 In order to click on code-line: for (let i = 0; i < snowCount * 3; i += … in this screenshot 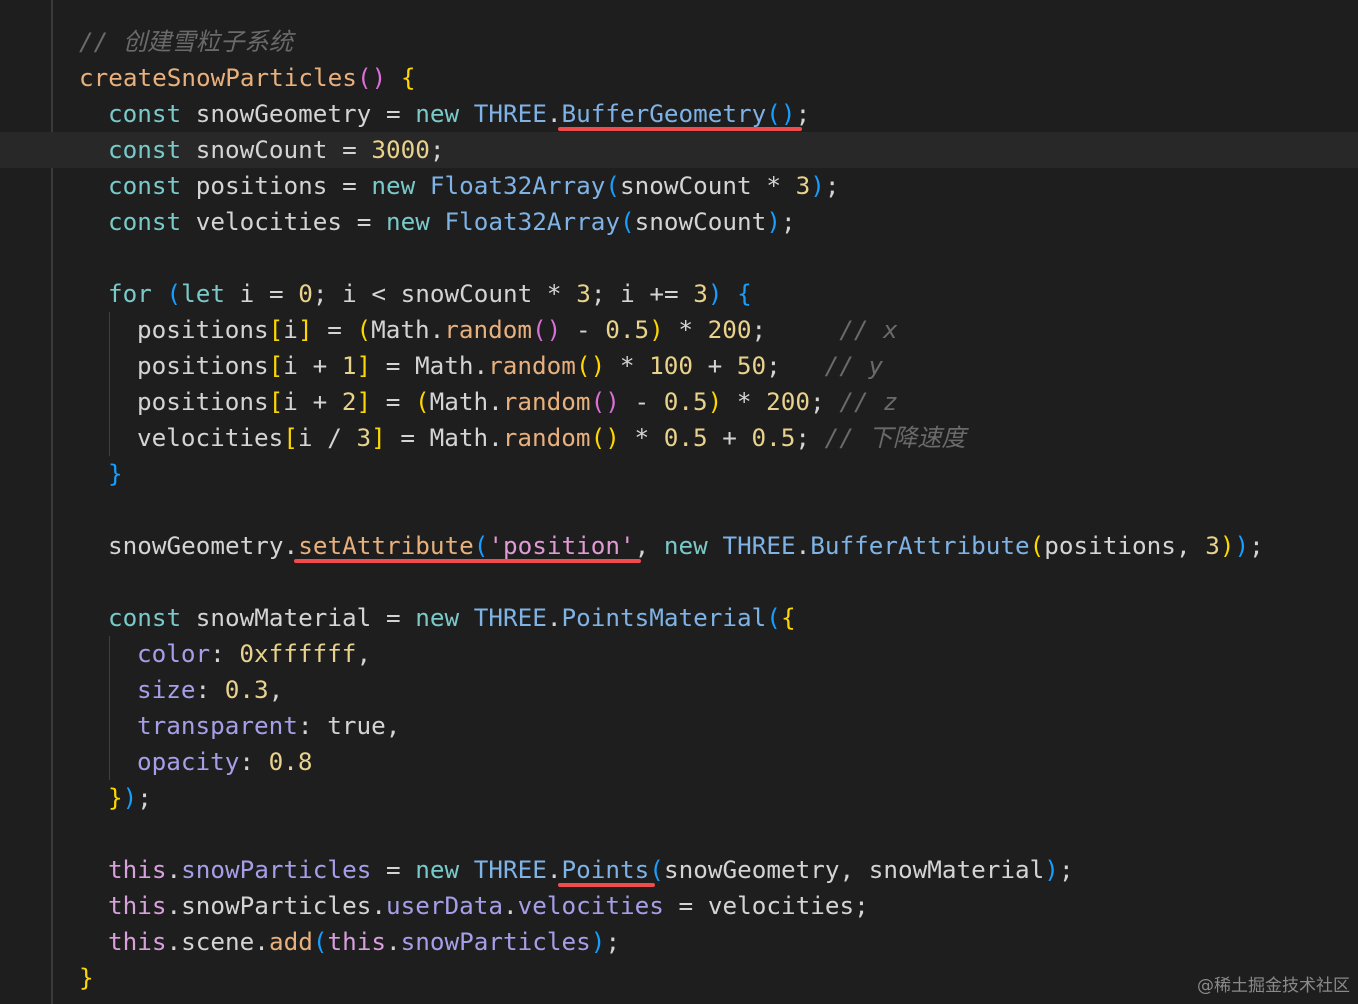, I will do `click(679, 294)`.